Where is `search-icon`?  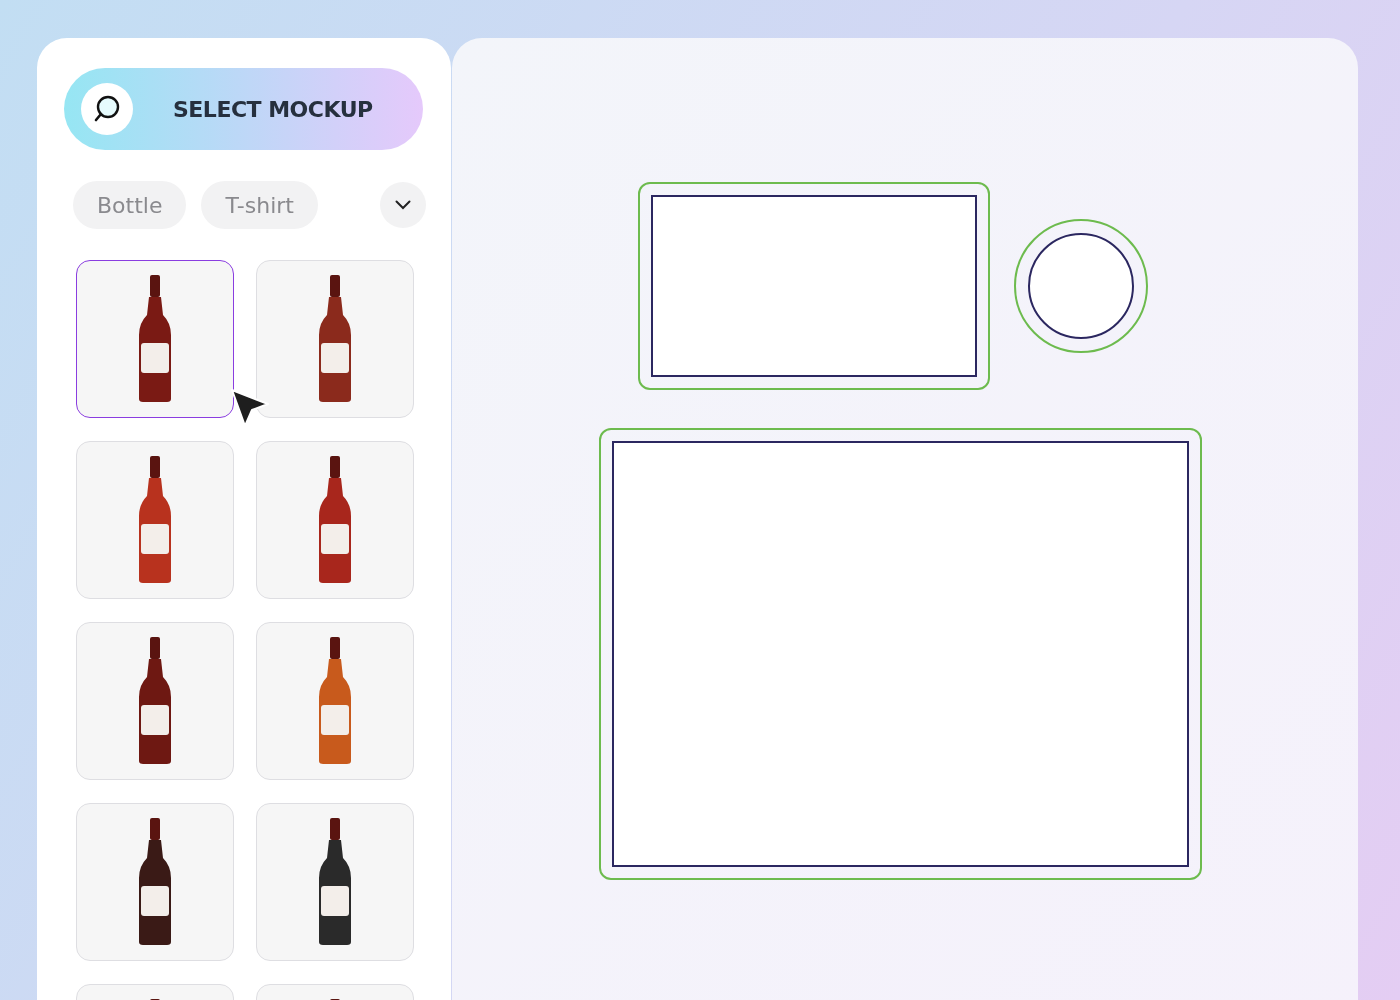 search-icon is located at coordinates (107, 109).